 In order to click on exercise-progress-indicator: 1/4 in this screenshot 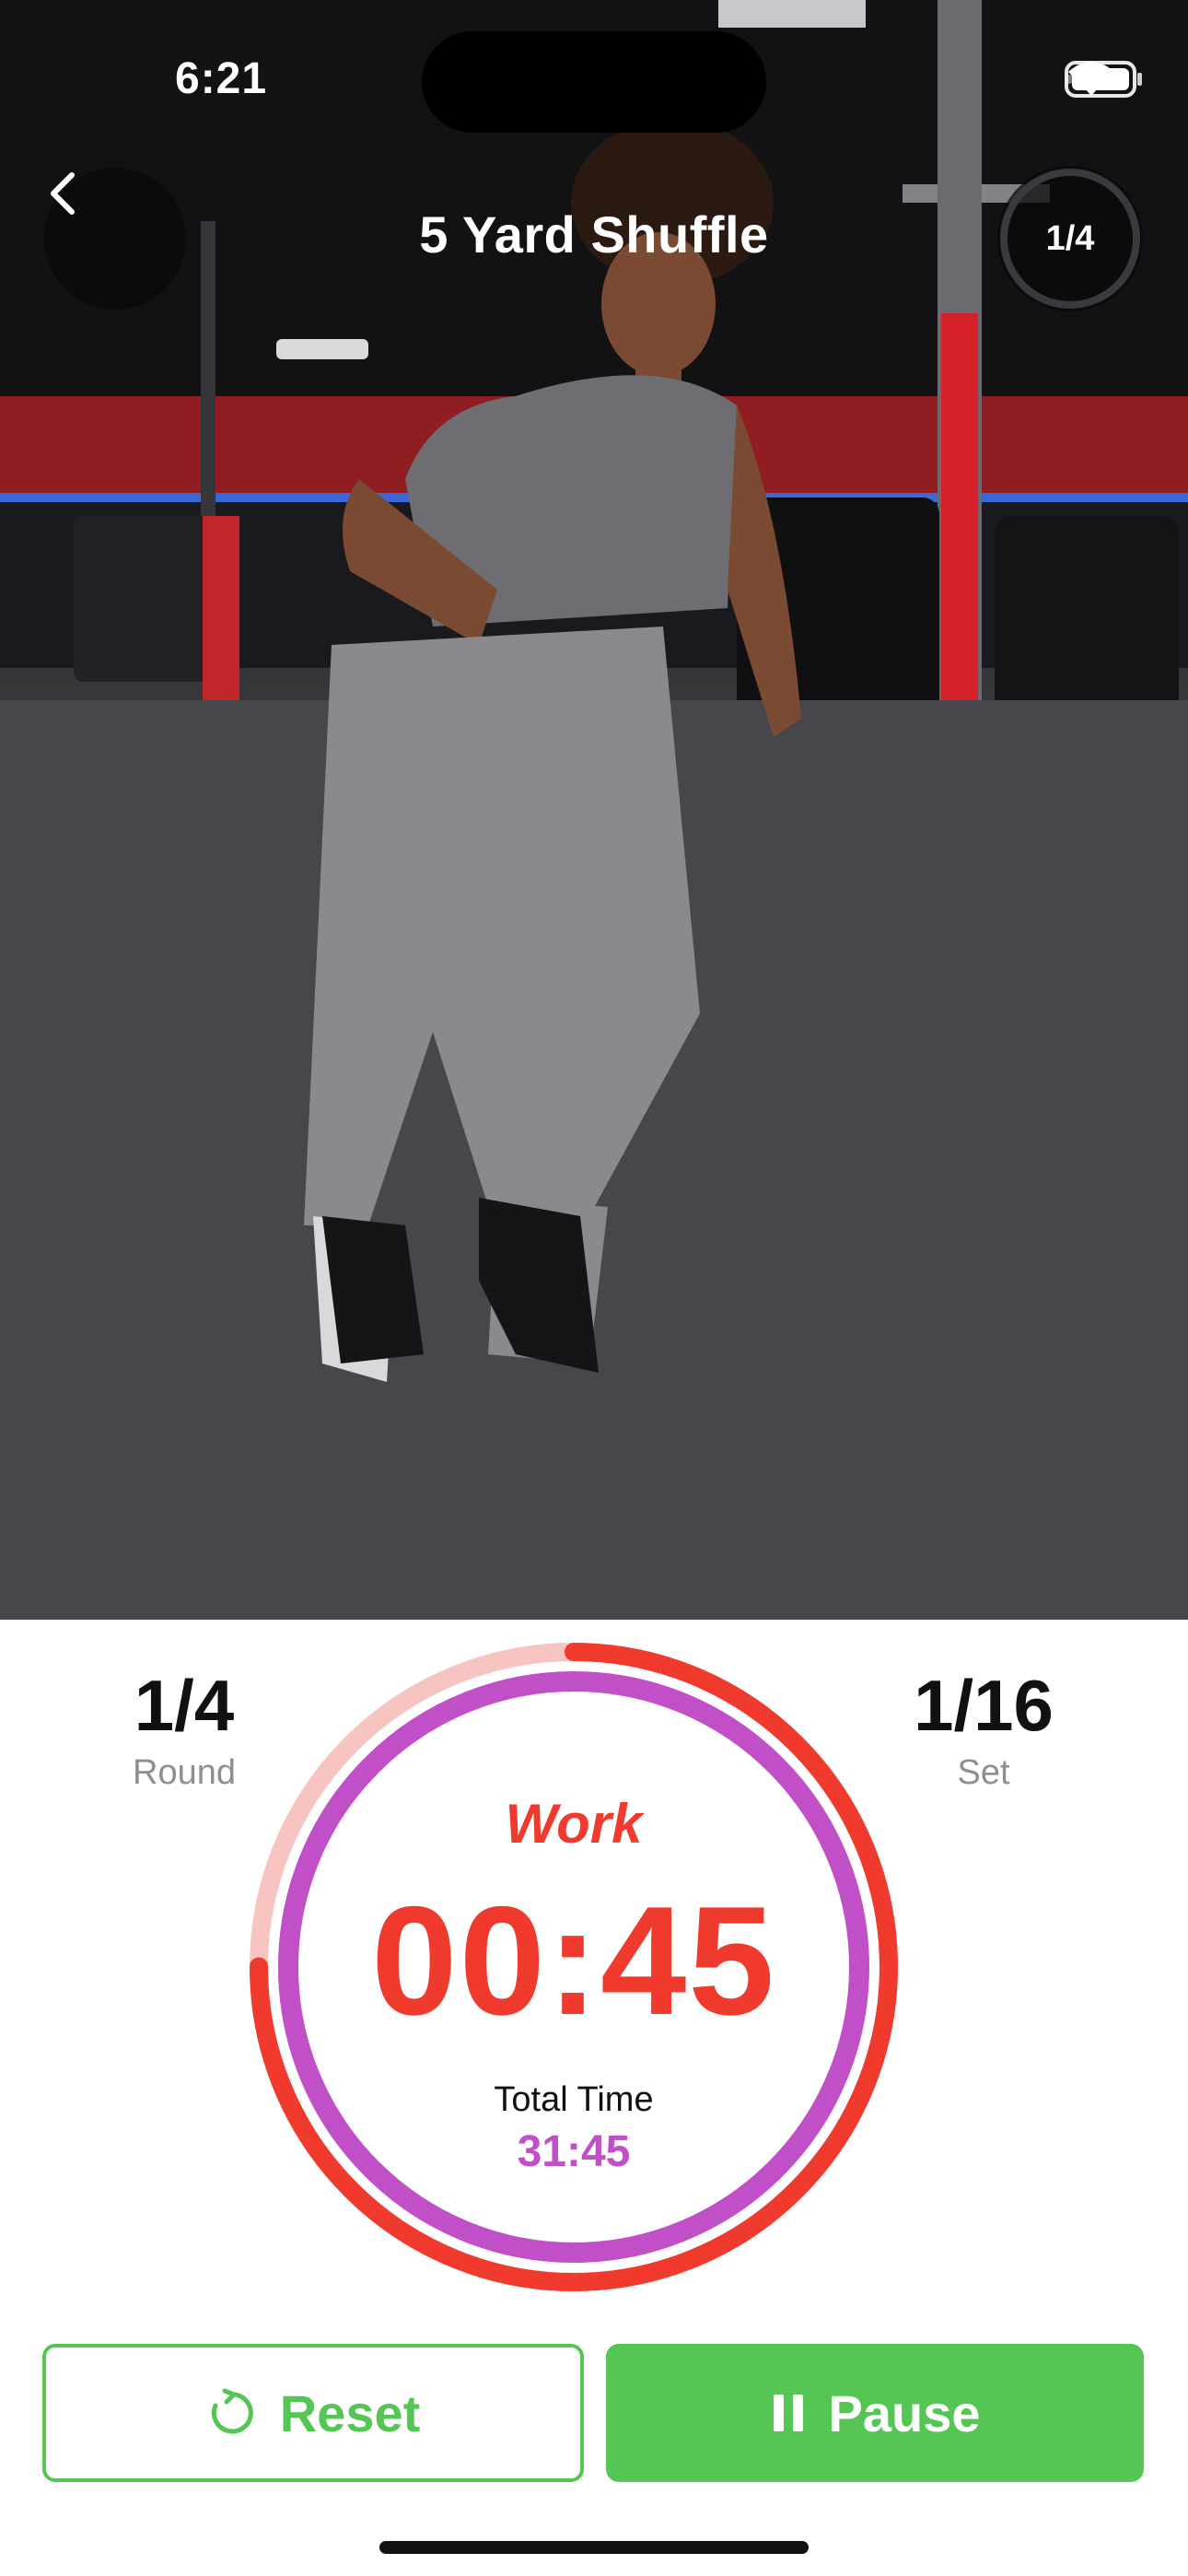, I will do `click(1070, 238)`.